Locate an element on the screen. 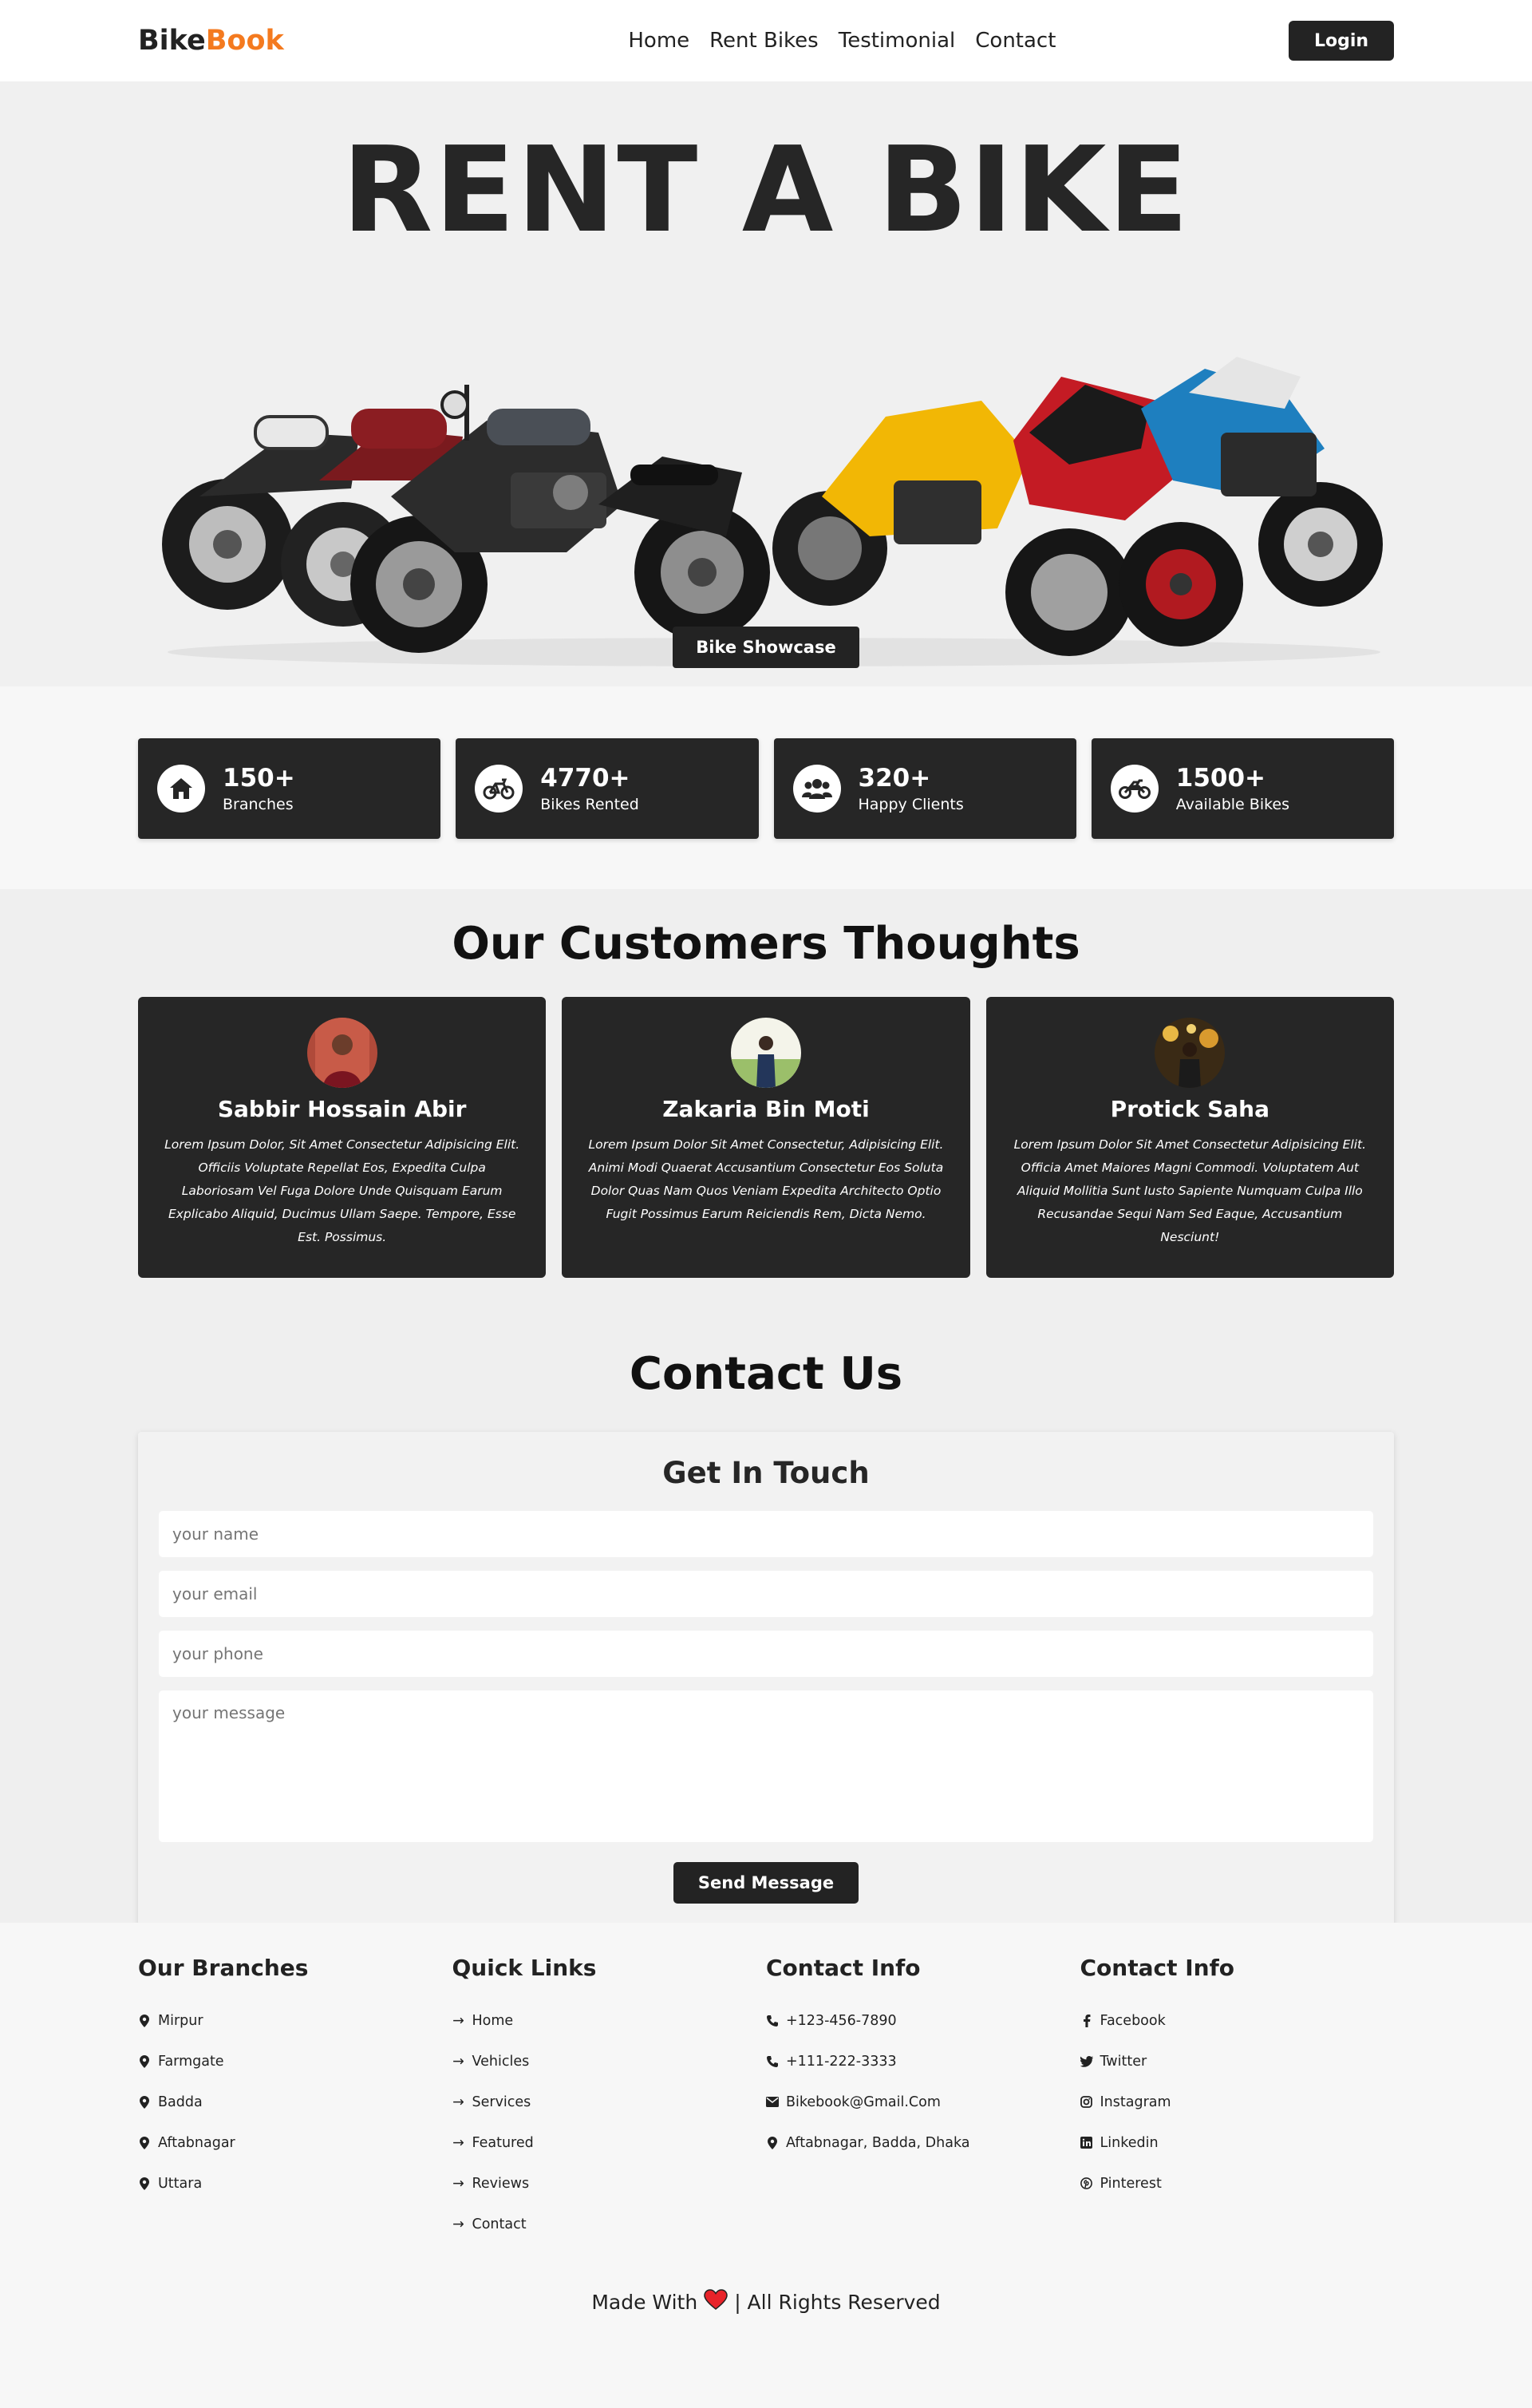 The height and width of the screenshot is (2408, 1532). pinterest-icon is located at coordinates (1086, 2183).